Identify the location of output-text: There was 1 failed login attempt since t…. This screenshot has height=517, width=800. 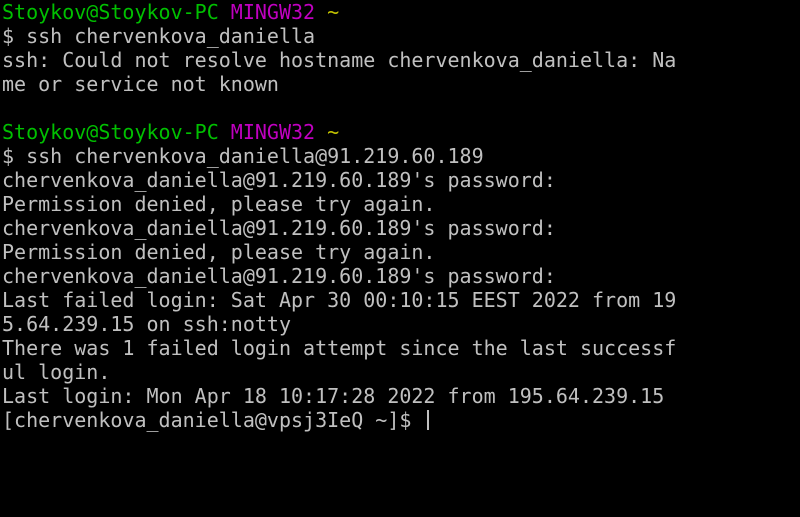
(339, 348).